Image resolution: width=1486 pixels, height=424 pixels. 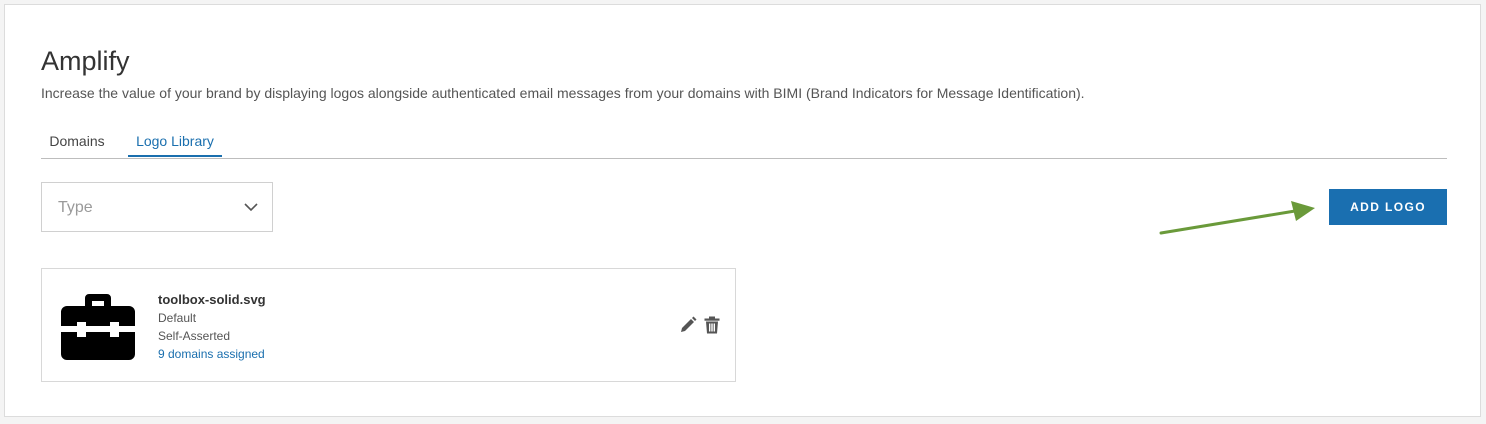 What do you see at coordinates (194, 336) in the screenshot?
I see `logo-type: Self-Asserted` at bounding box center [194, 336].